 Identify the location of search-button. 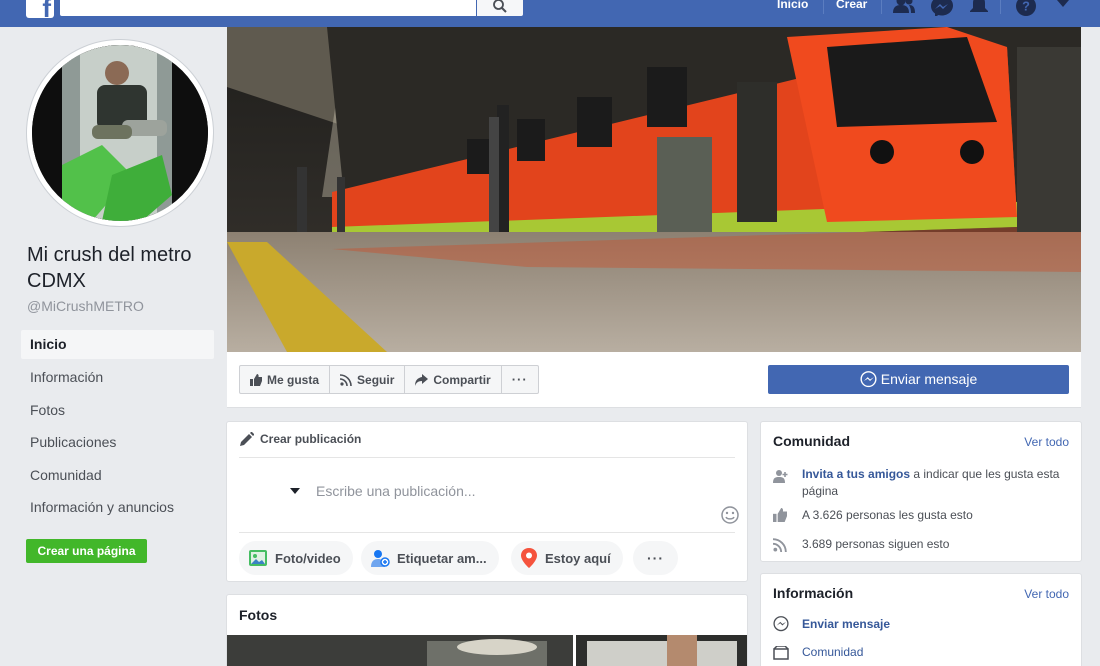
(500, 8).